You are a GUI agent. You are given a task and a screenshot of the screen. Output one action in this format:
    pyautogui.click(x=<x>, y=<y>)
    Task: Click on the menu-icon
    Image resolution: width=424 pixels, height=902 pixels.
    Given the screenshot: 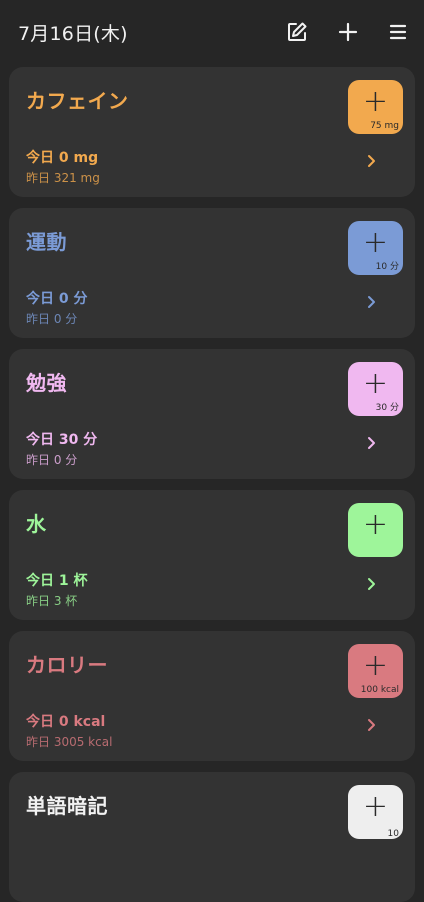 What is the action you would take?
    pyautogui.click(x=398, y=32)
    